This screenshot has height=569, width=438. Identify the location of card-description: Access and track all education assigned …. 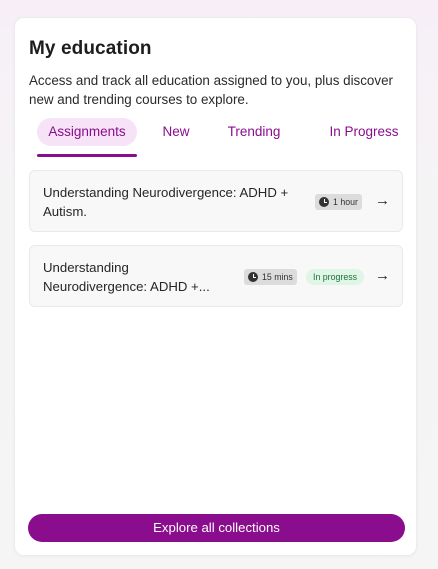
(211, 90).